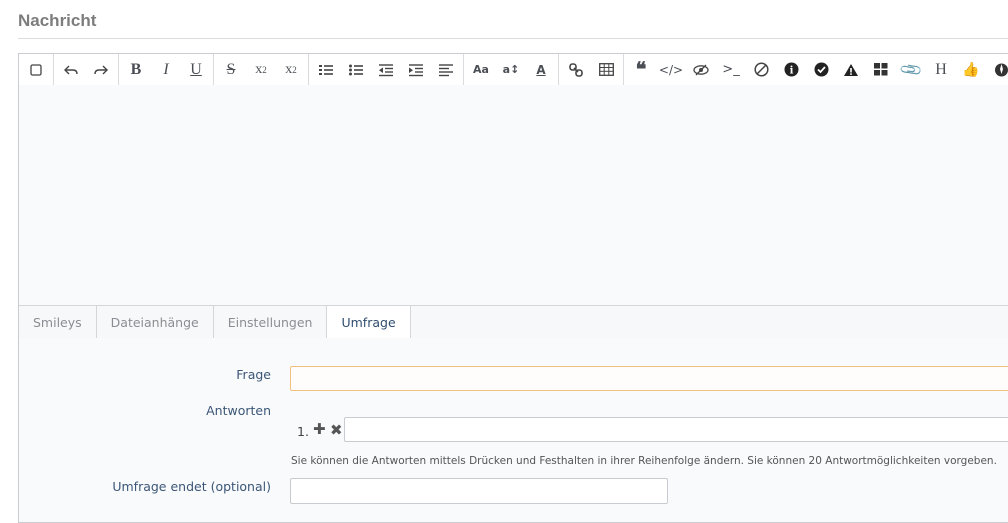 The height and width of the screenshot is (523, 1008). I want to click on end-date-input, so click(479, 491).